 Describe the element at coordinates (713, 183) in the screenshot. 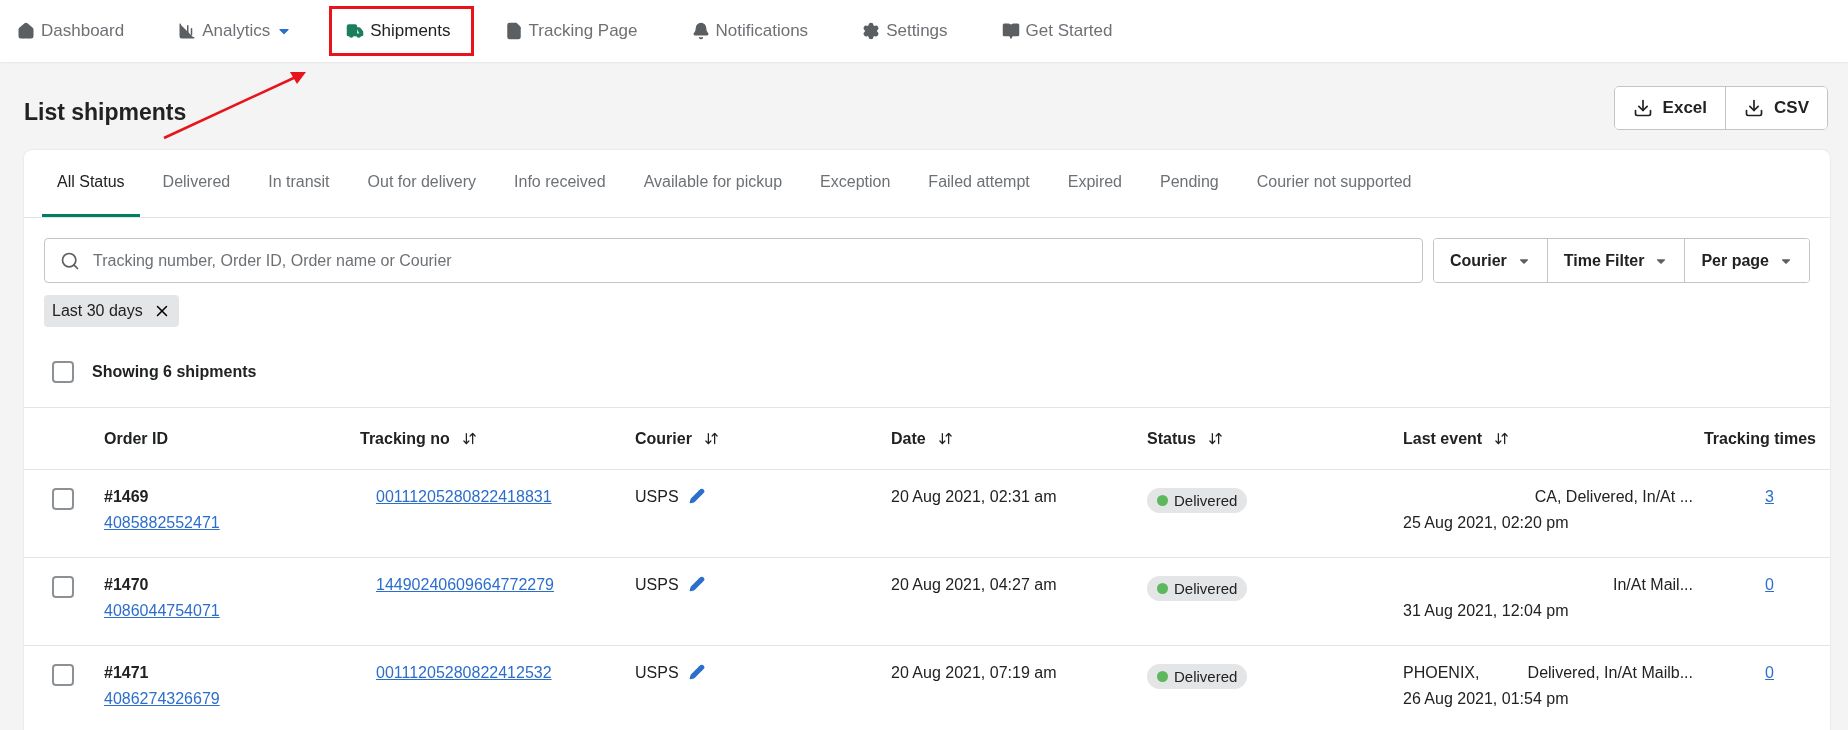

I see `status-tab: Available for pickup` at that location.